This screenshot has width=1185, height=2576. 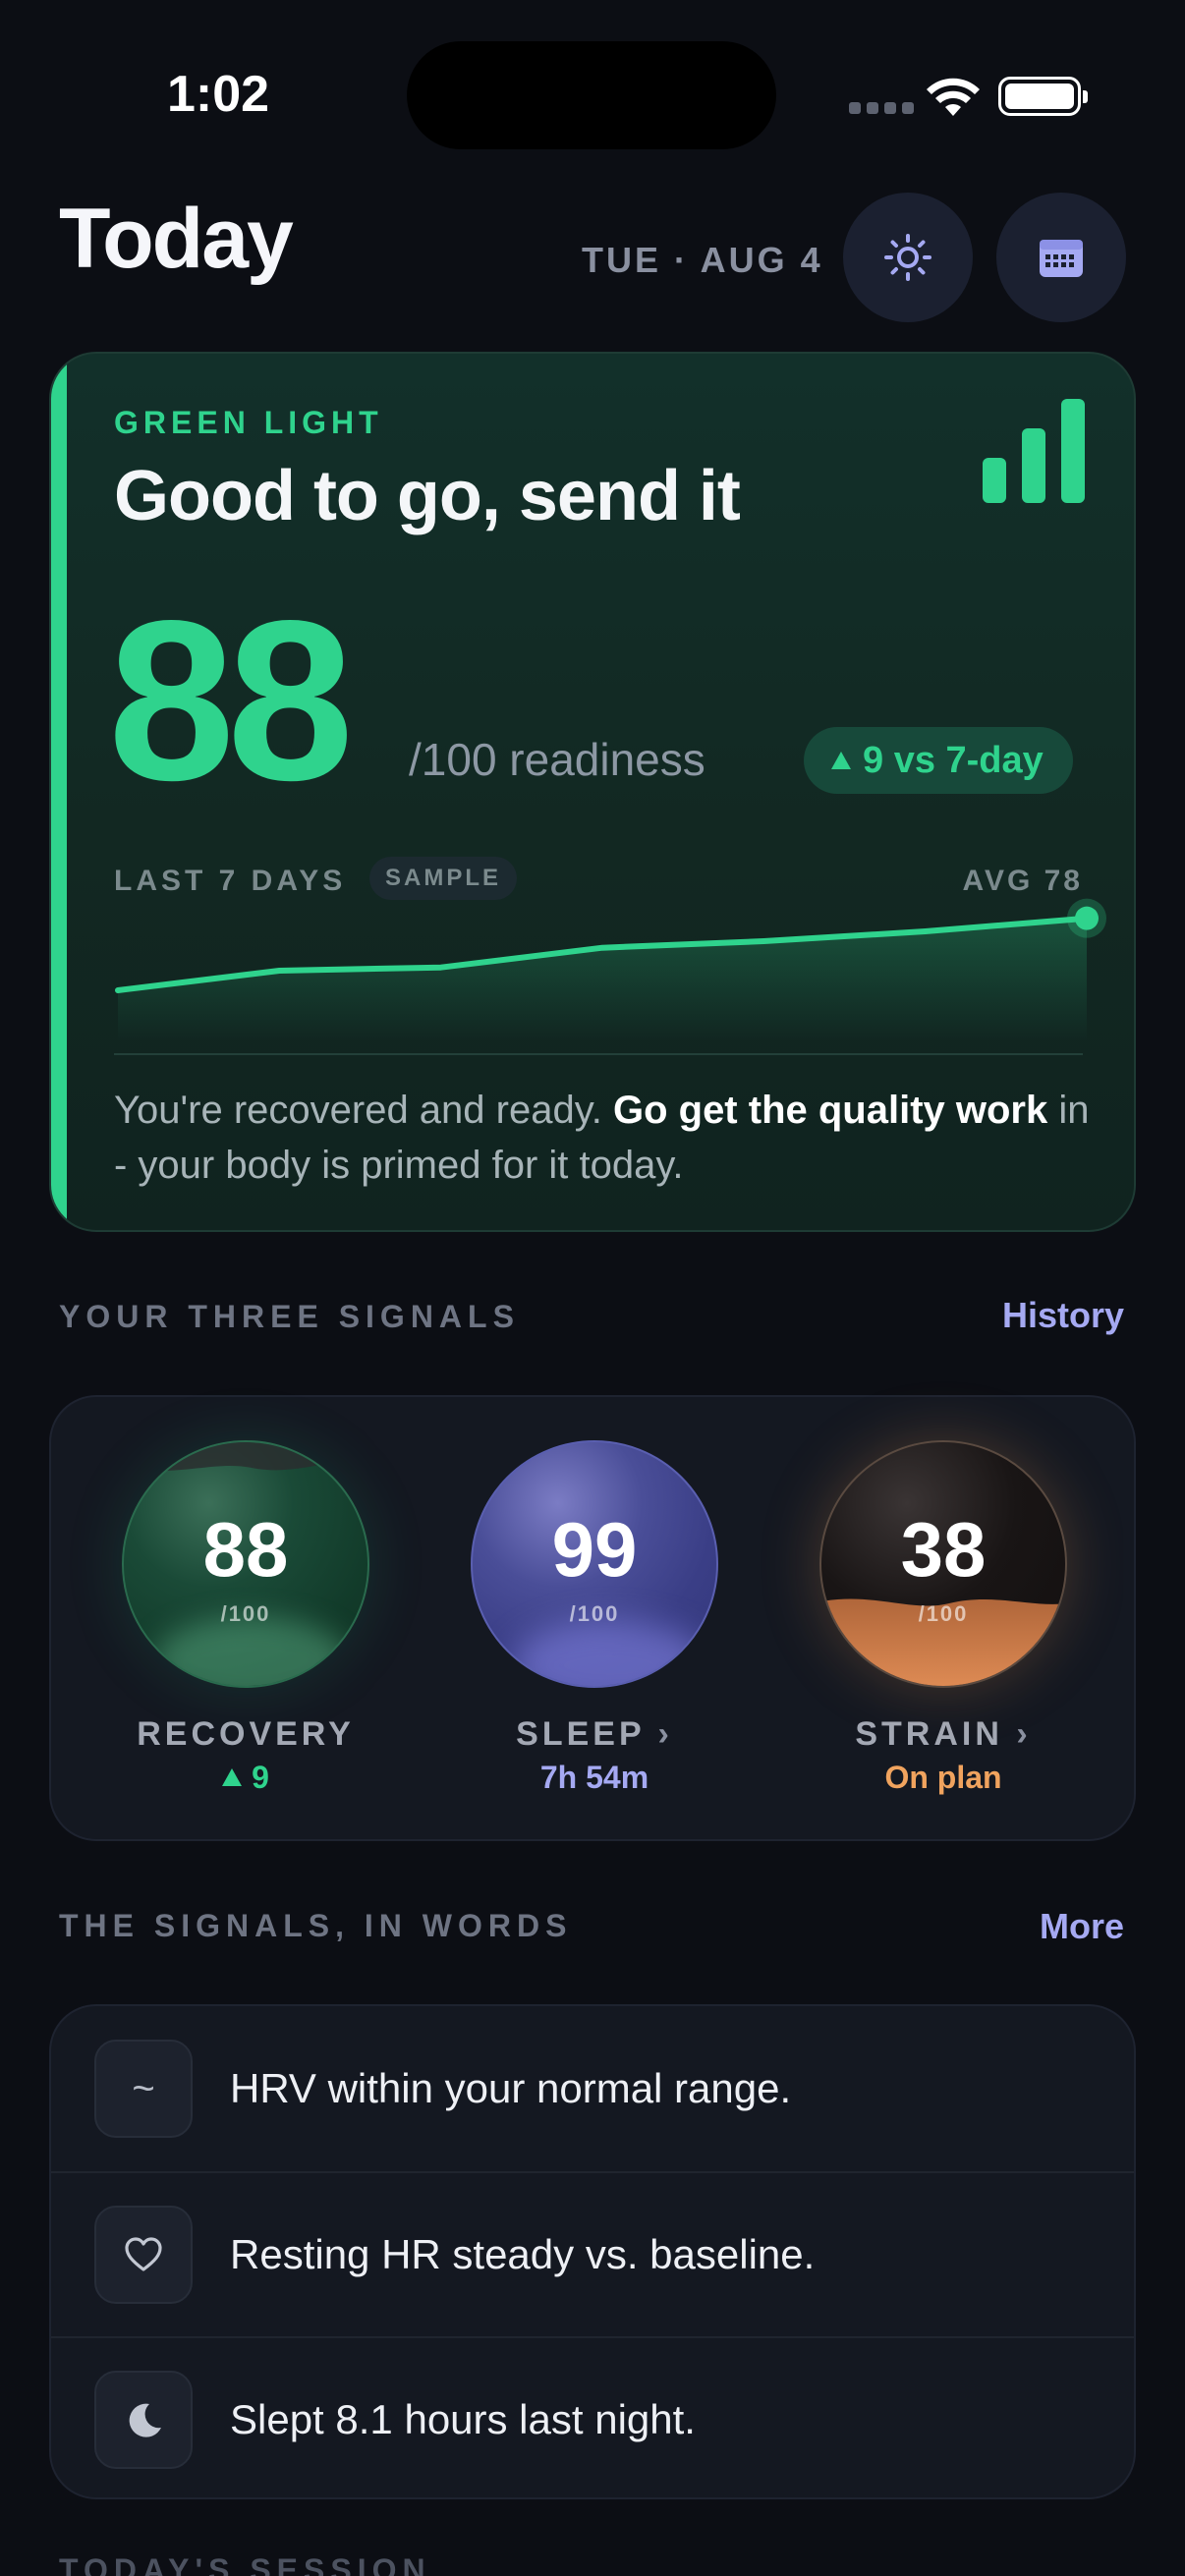 I want to click on calendar-icon, so click(x=1061, y=258).